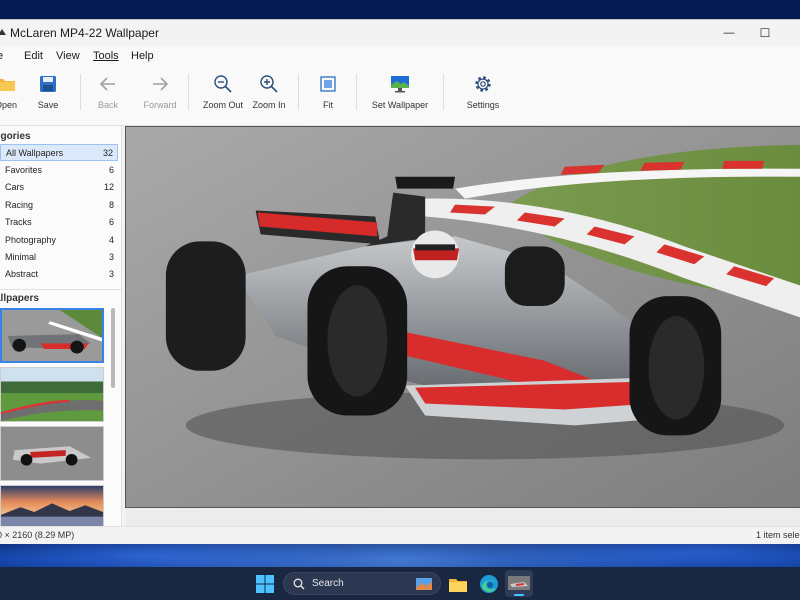  What do you see at coordinates (400, 84) in the screenshot?
I see `monitor-landscape-icon` at bounding box center [400, 84].